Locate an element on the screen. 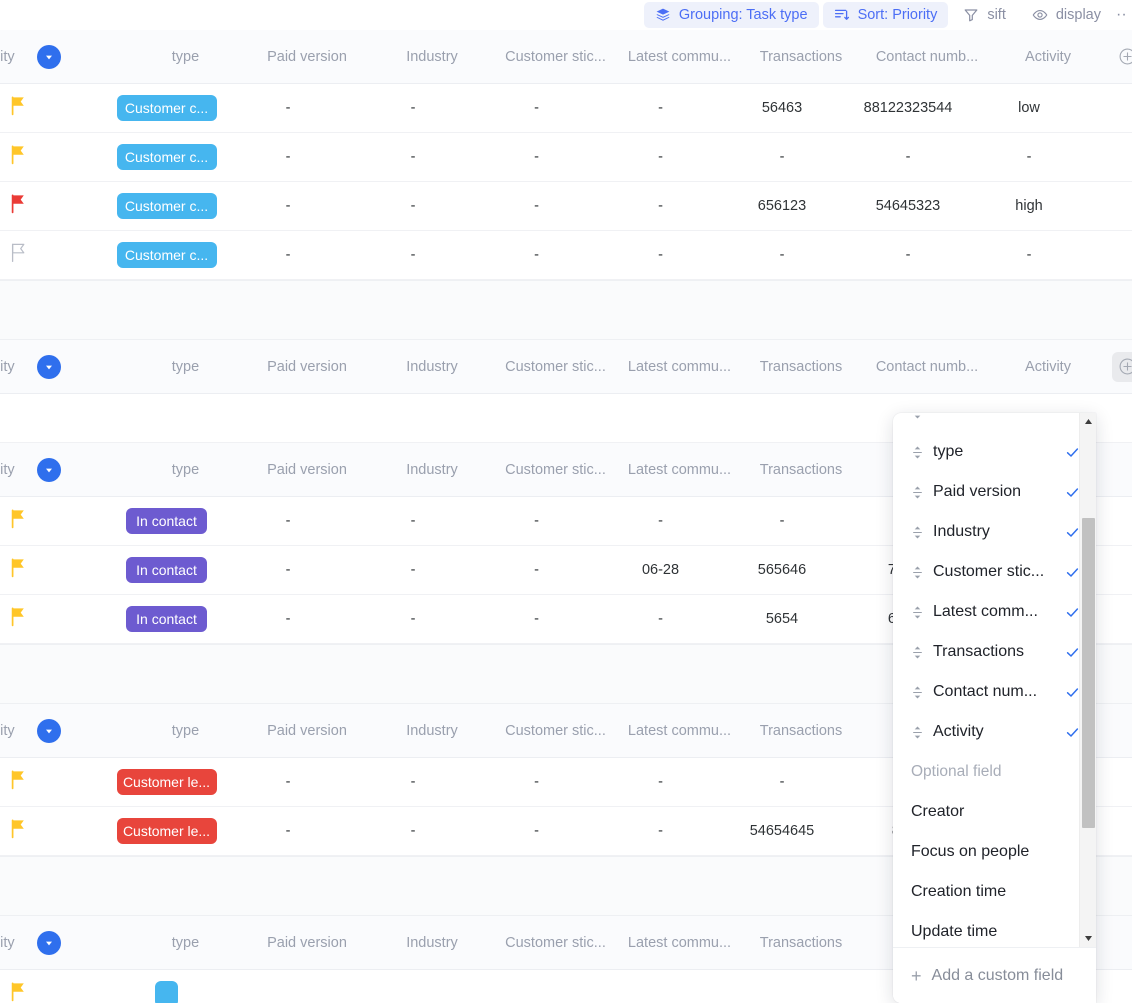 This screenshot has width=1132, height=1003. cell-contact-number: - is located at coordinates (908, 255).